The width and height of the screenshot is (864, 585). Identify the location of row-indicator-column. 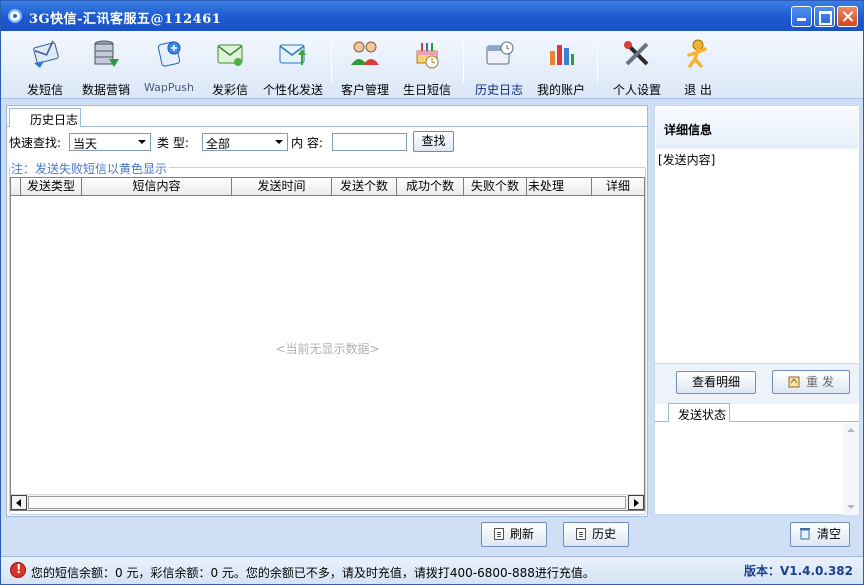
(16, 187).